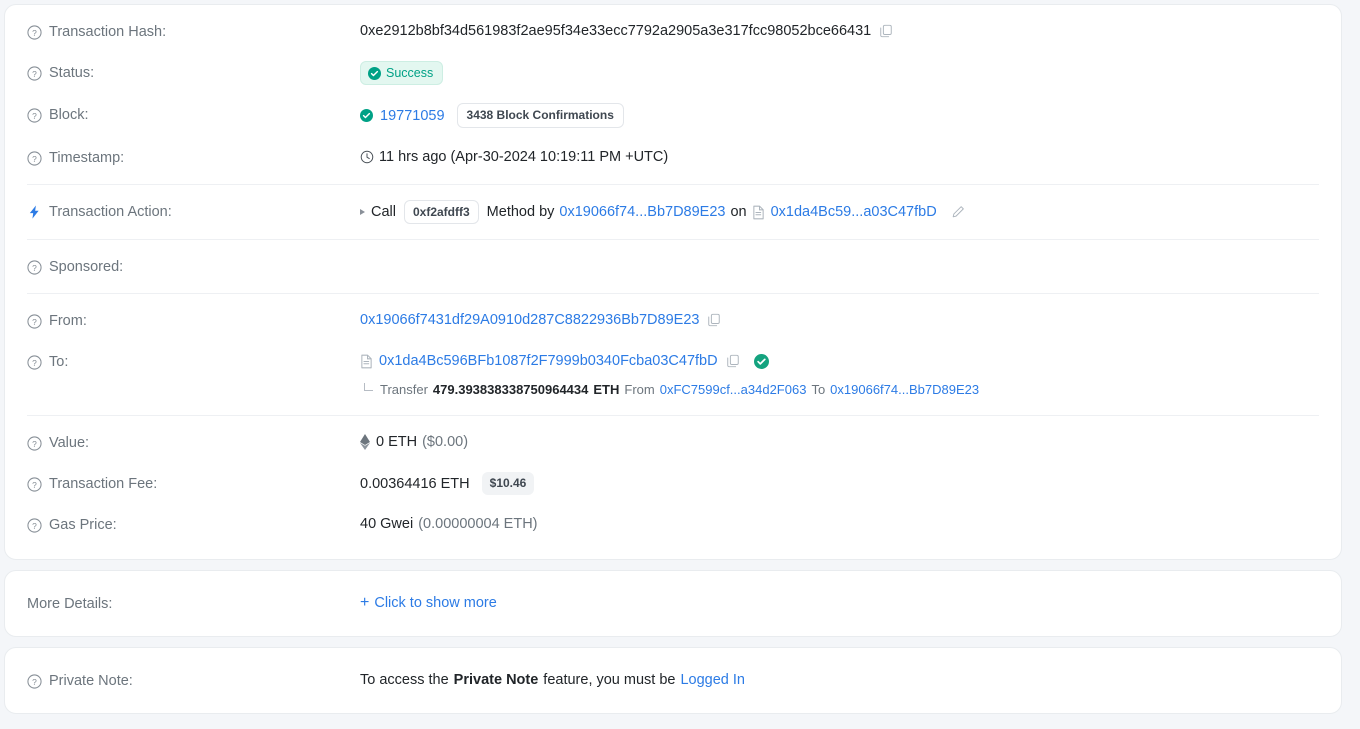  Describe the element at coordinates (69, 443) in the screenshot. I see `value-label: Value:` at that location.